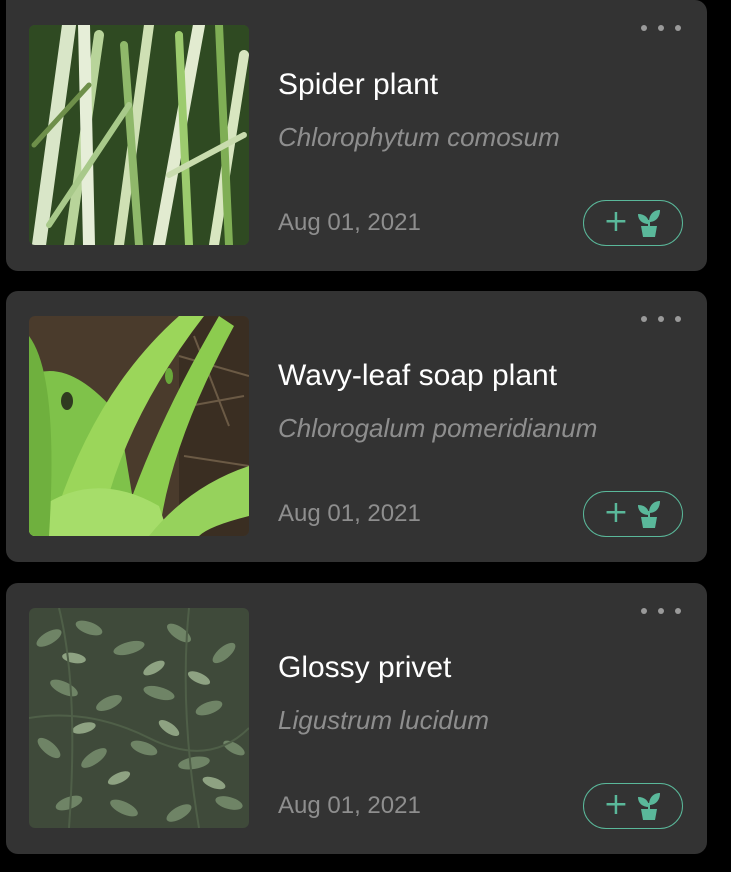  I want to click on privet-photo-image, so click(139, 718).